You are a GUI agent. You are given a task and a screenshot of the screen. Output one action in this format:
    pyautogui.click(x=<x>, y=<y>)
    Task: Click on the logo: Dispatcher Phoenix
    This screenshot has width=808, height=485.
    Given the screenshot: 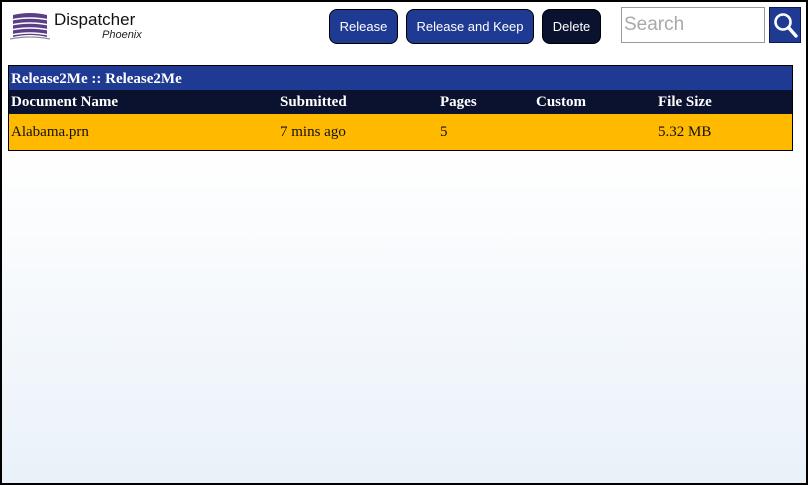 What is the action you would take?
    pyautogui.click(x=85, y=27)
    